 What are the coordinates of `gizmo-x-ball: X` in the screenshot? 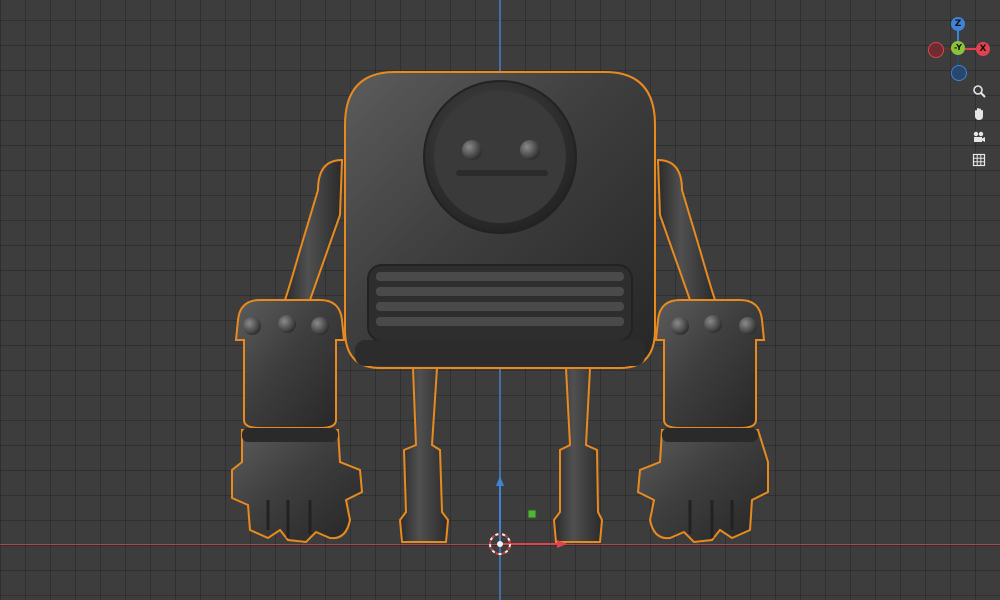 It's located at (983, 49).